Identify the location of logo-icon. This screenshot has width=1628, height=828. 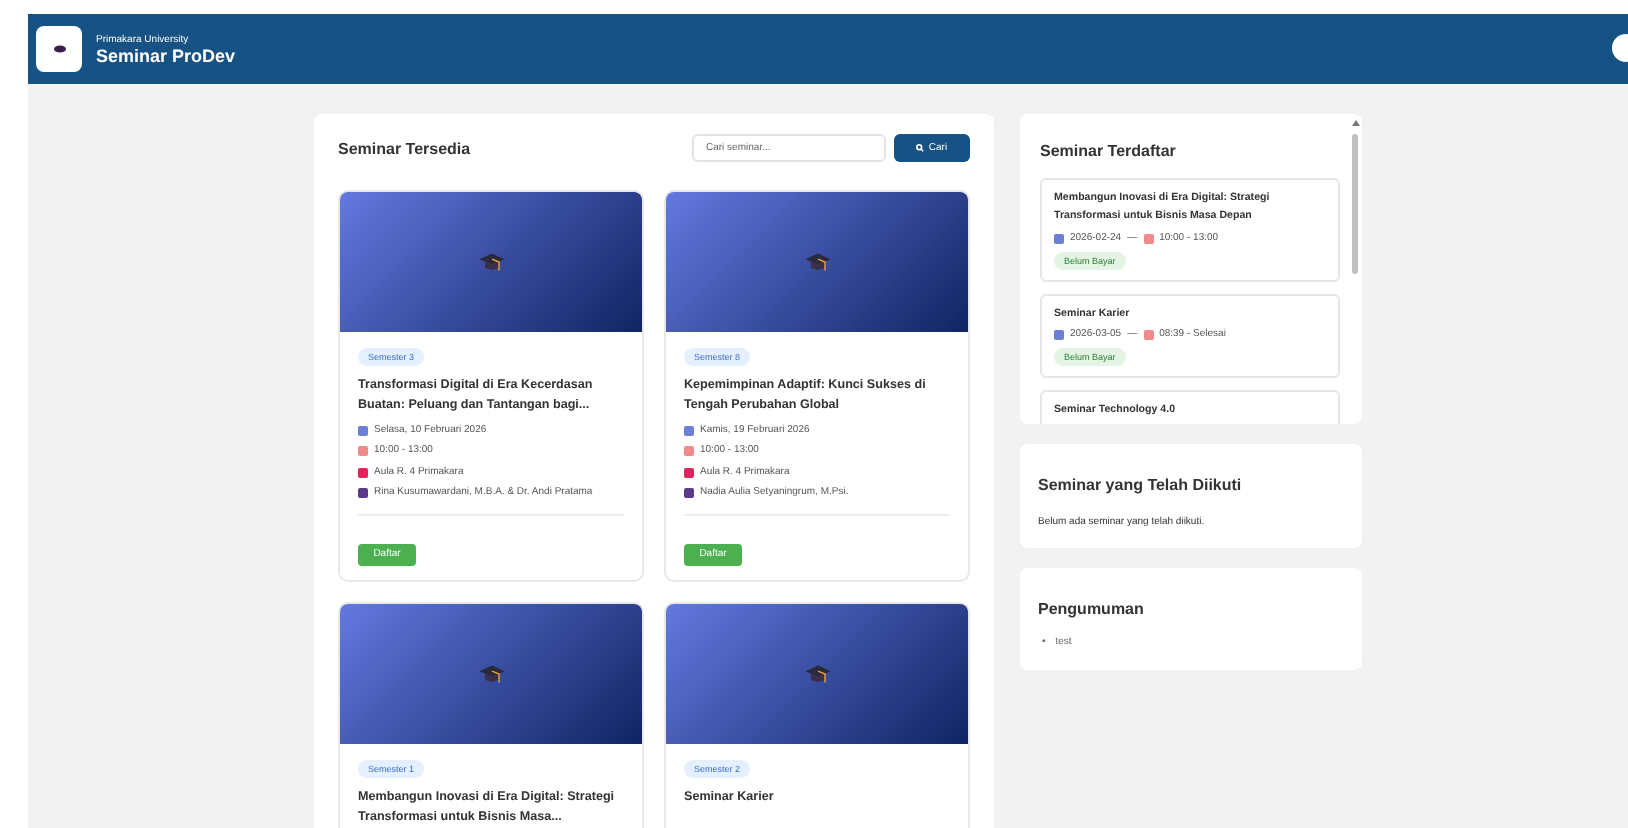
(59, 49).